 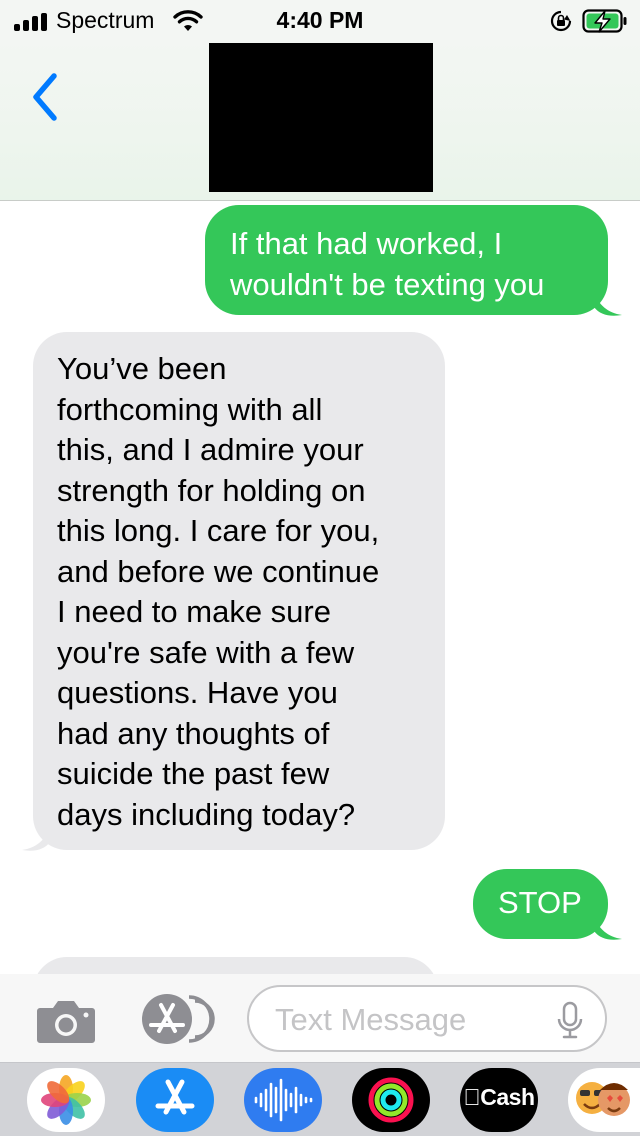 I want to click on conversation-header, so click(x=320, y=120).